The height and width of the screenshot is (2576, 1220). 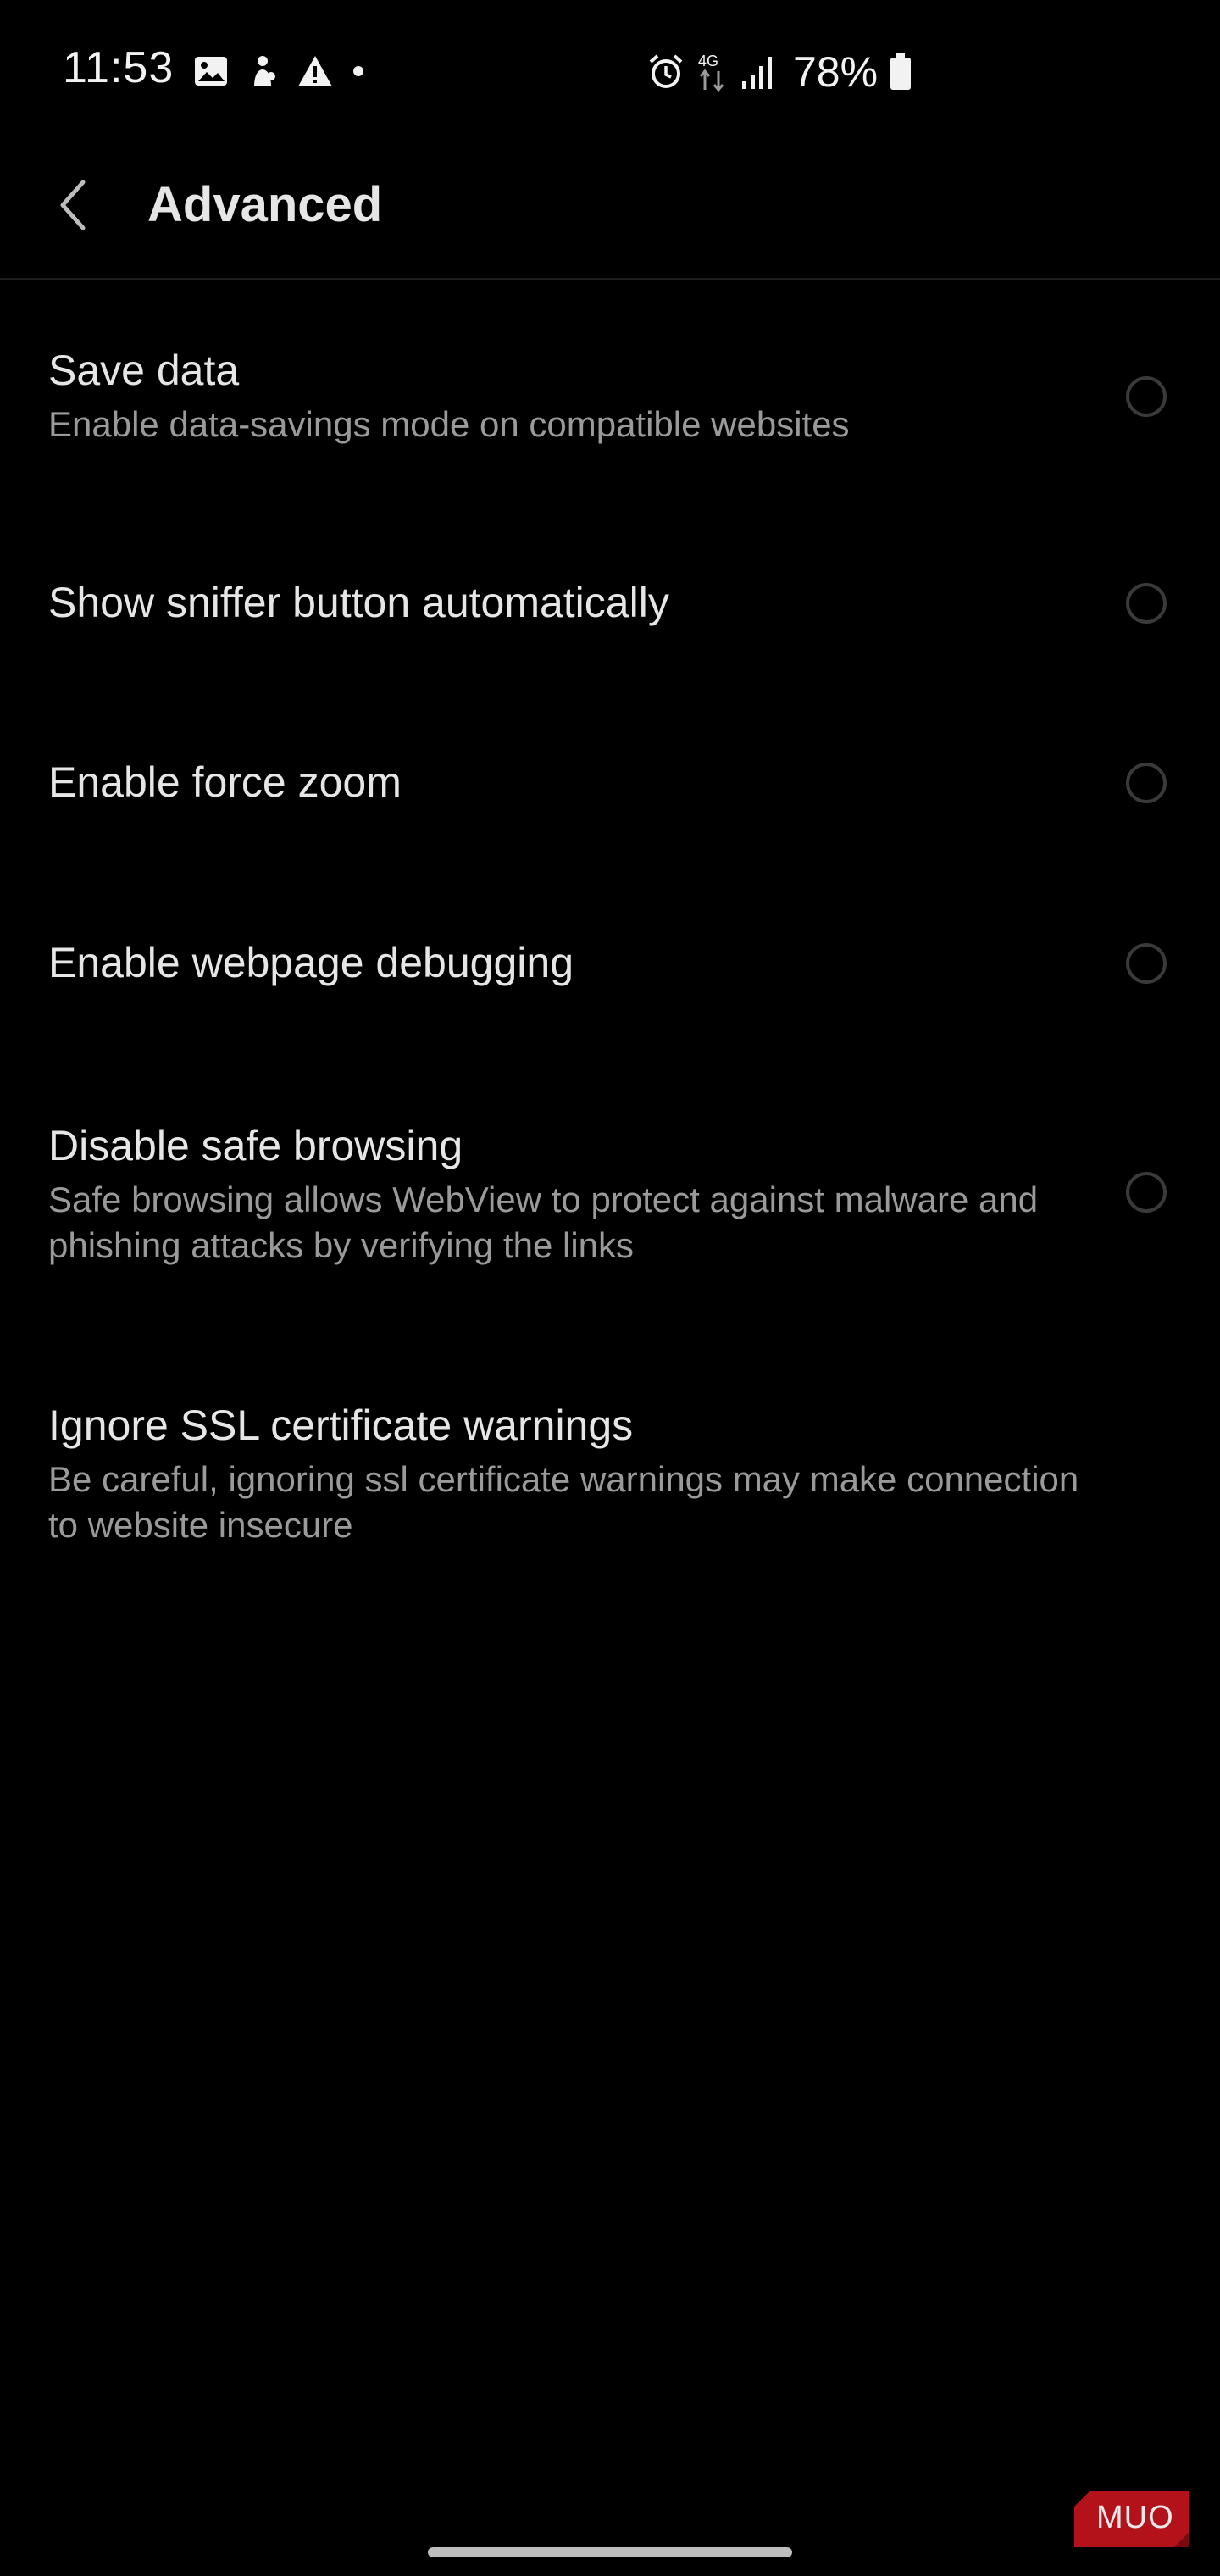 What do you see at coordinates (311, 962) in the screenshot?
I see `setting-title: Enable webpage debugging` at bounding box center [311, 962].